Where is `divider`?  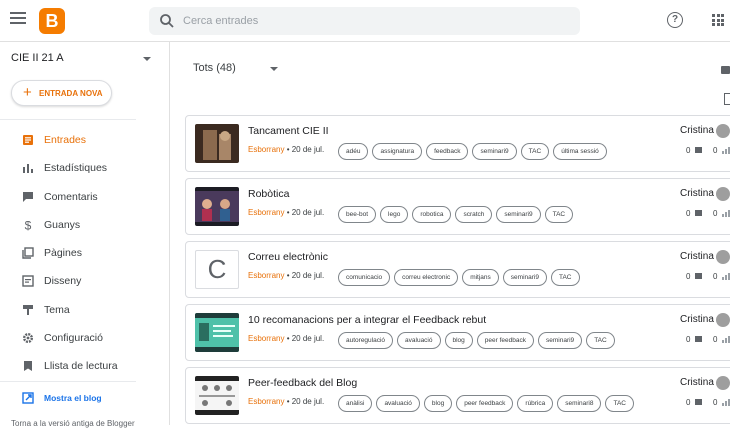
divider is located at coordinates (68, 381).